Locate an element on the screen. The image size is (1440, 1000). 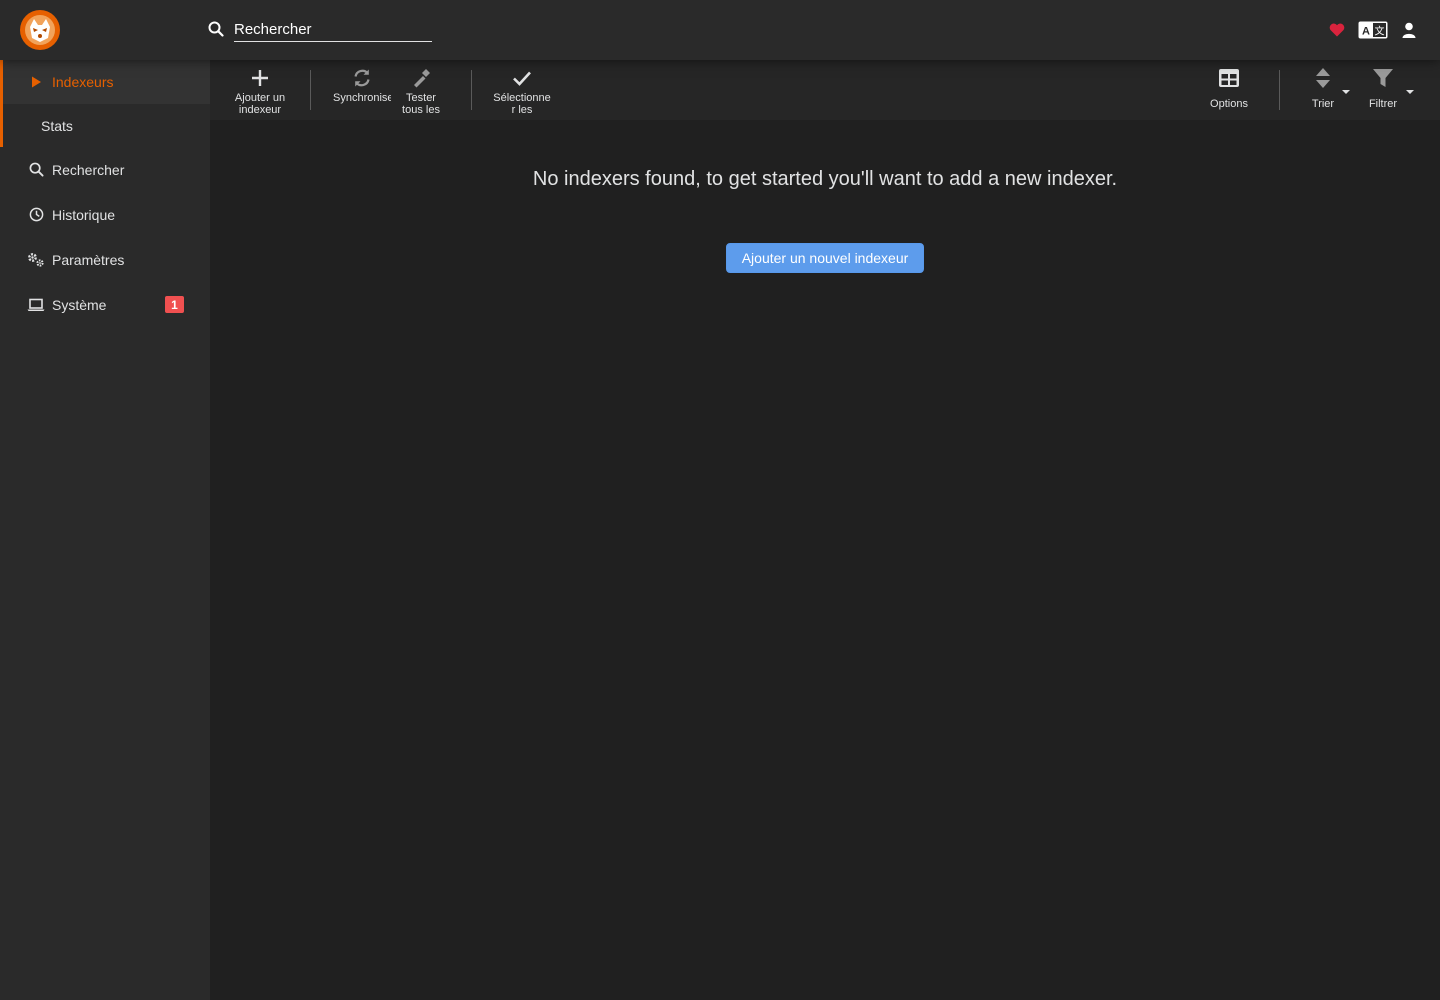
search-input is located at coordinates (333, 30).